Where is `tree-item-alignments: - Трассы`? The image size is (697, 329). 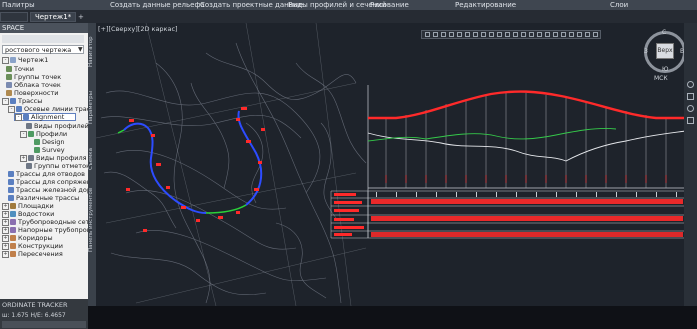
tree-item-alignments: - Трассы is located at coordinates (22, 101).